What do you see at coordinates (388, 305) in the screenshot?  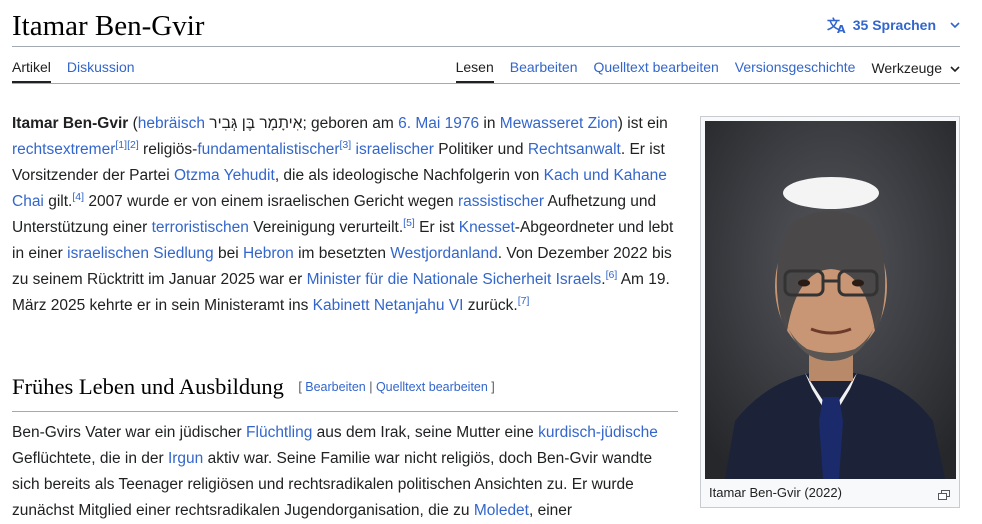 I see `link-kabinett: Kabinett Netanjahu VI` at bounding box center [388, 305].